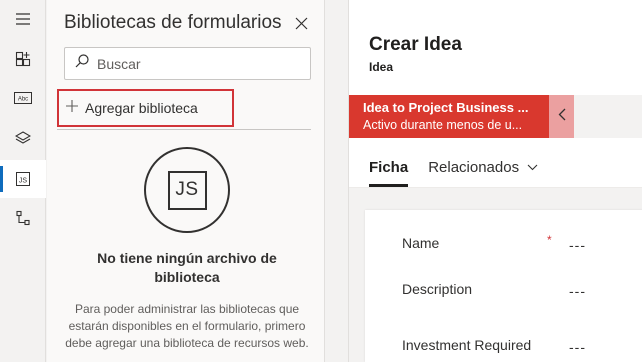  I want to click on menu-icon, so click(23, 19).